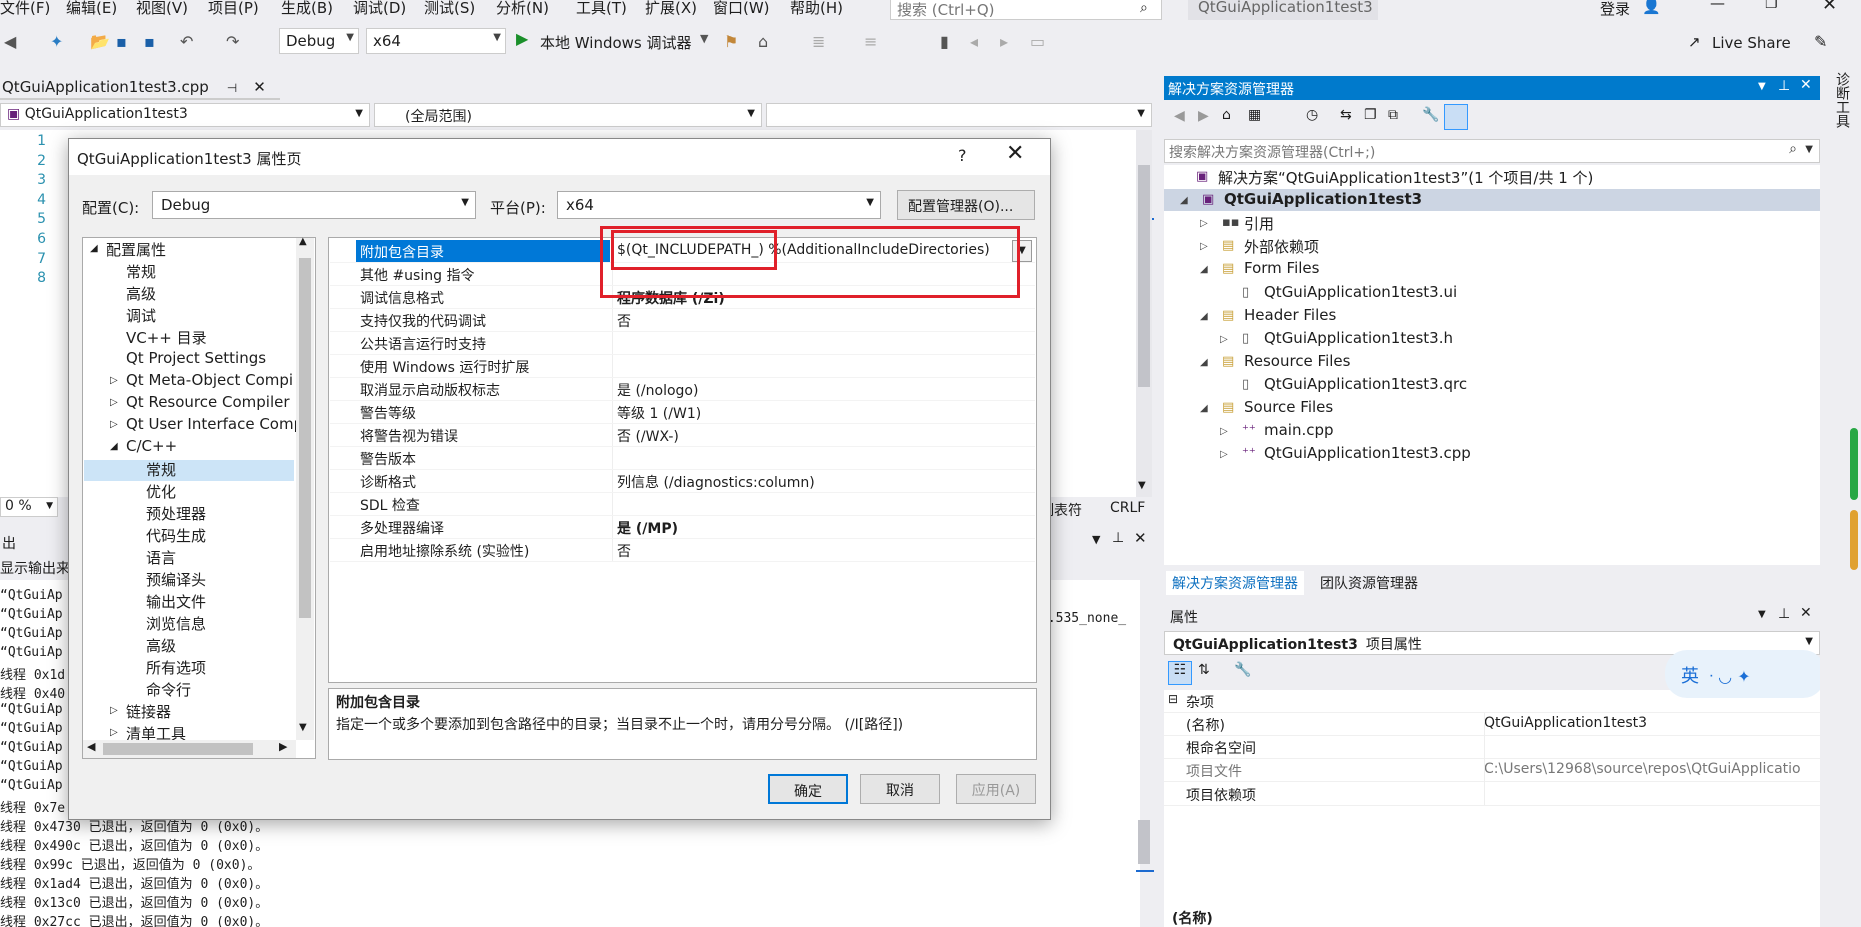 The image size is (1861, 927). What do you see at coordinates (1358, 338) in the screenshot?
I see `solution-tree-item: QtGuiApplication1test3.h` at bounding box center [1358, 338].